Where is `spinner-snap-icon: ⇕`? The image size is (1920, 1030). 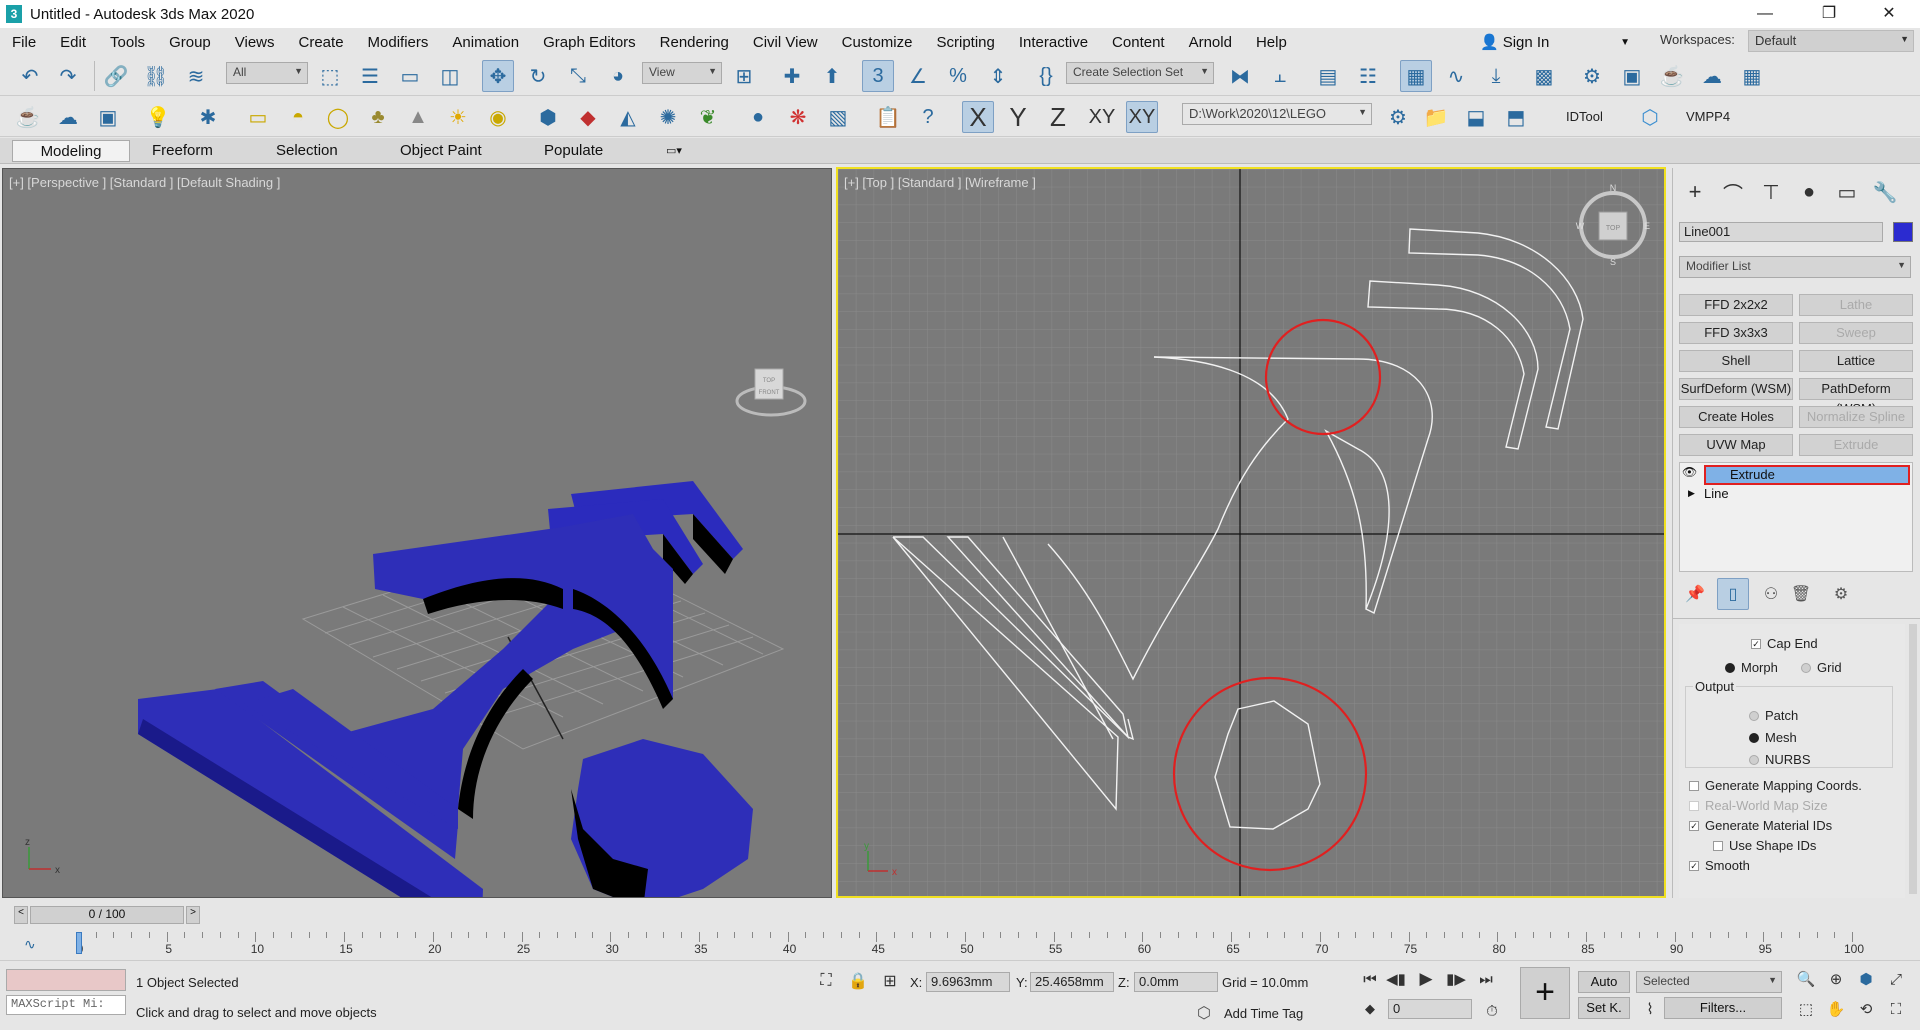 spinner-snap-icon: ⇕ is located at coordinates (998, 76).